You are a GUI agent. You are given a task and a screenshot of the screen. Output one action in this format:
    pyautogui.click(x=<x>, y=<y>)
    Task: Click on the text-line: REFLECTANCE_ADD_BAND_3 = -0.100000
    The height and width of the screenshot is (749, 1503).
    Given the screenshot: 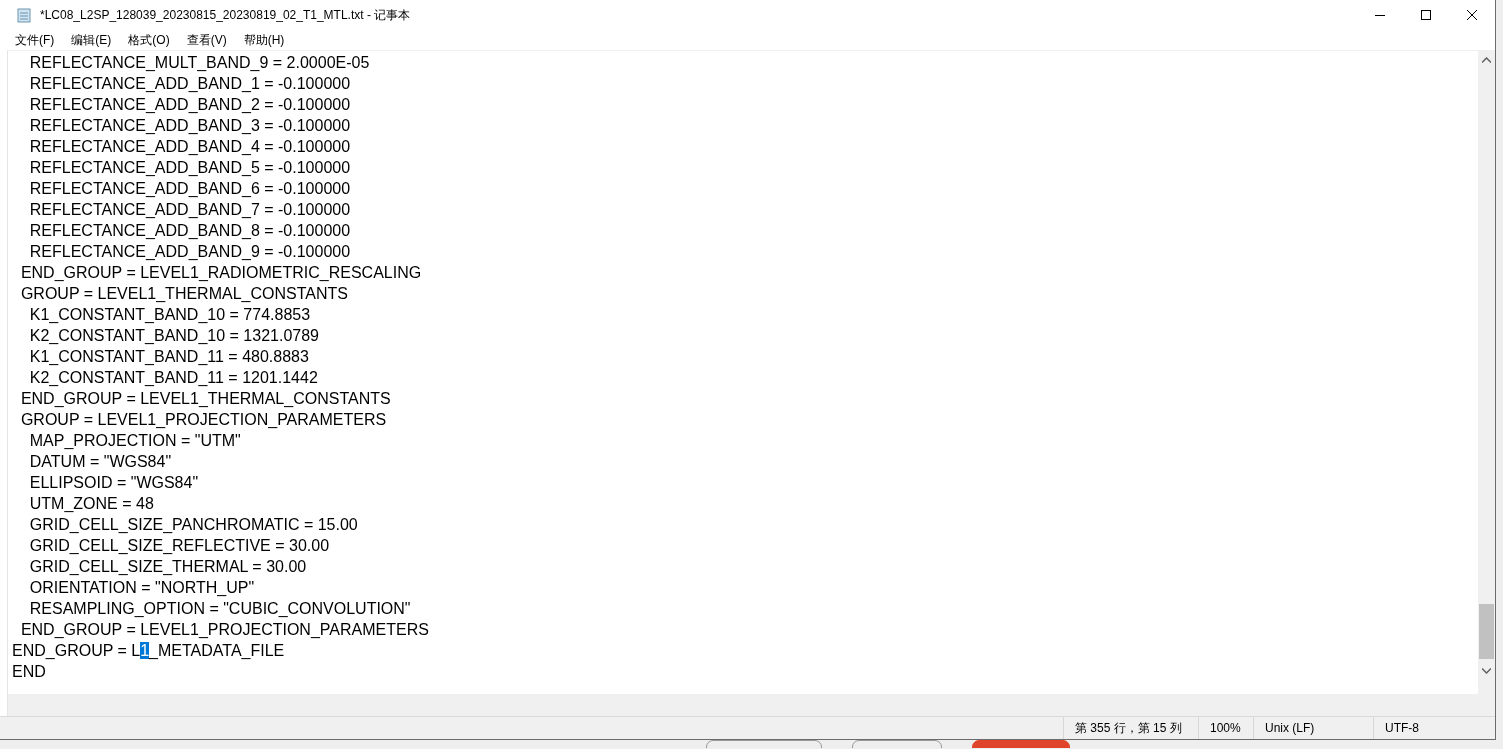 What is the action you would take?
    pyautogui.click(x=190, y=126)
    